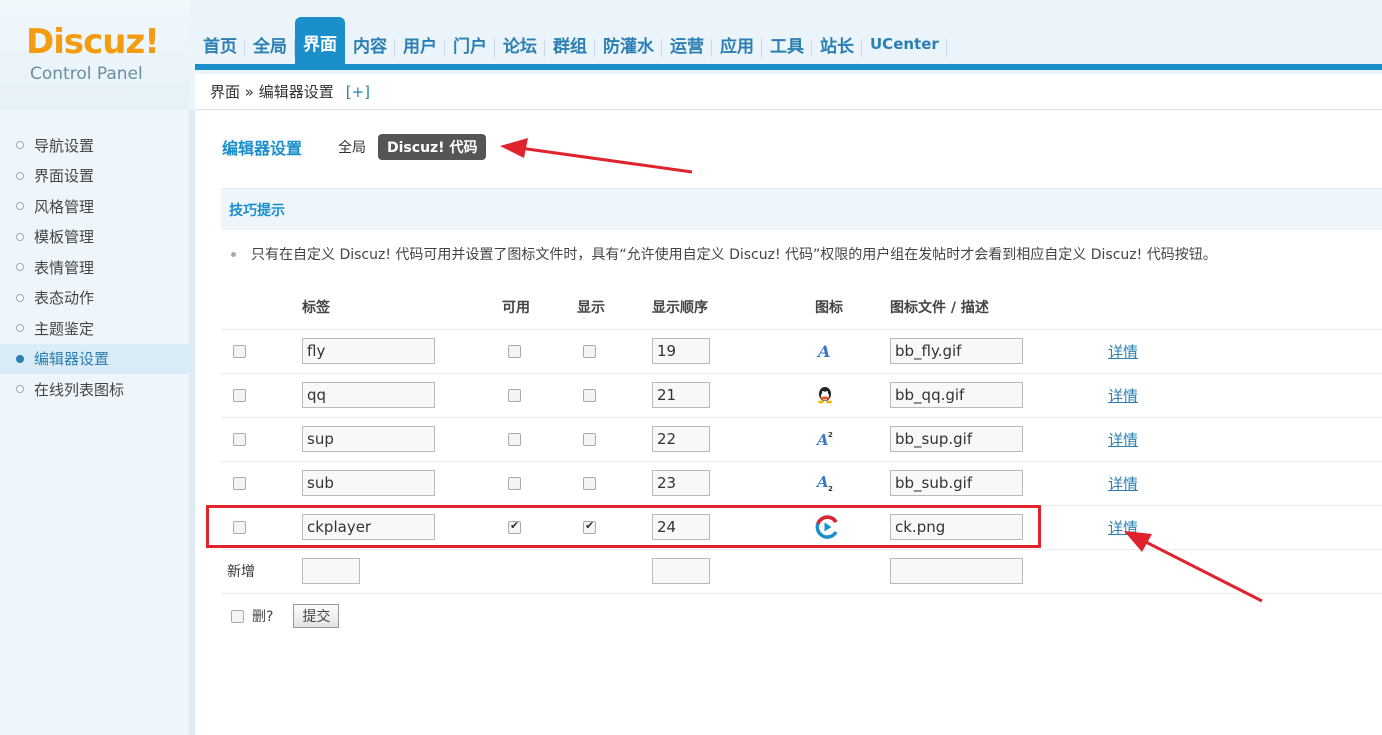  What do you see at coordinates (801, 351) in the screenshot?
I see `table-row: fly 19 A bb_fly.gif 详情` at bounding box center [801, 351].